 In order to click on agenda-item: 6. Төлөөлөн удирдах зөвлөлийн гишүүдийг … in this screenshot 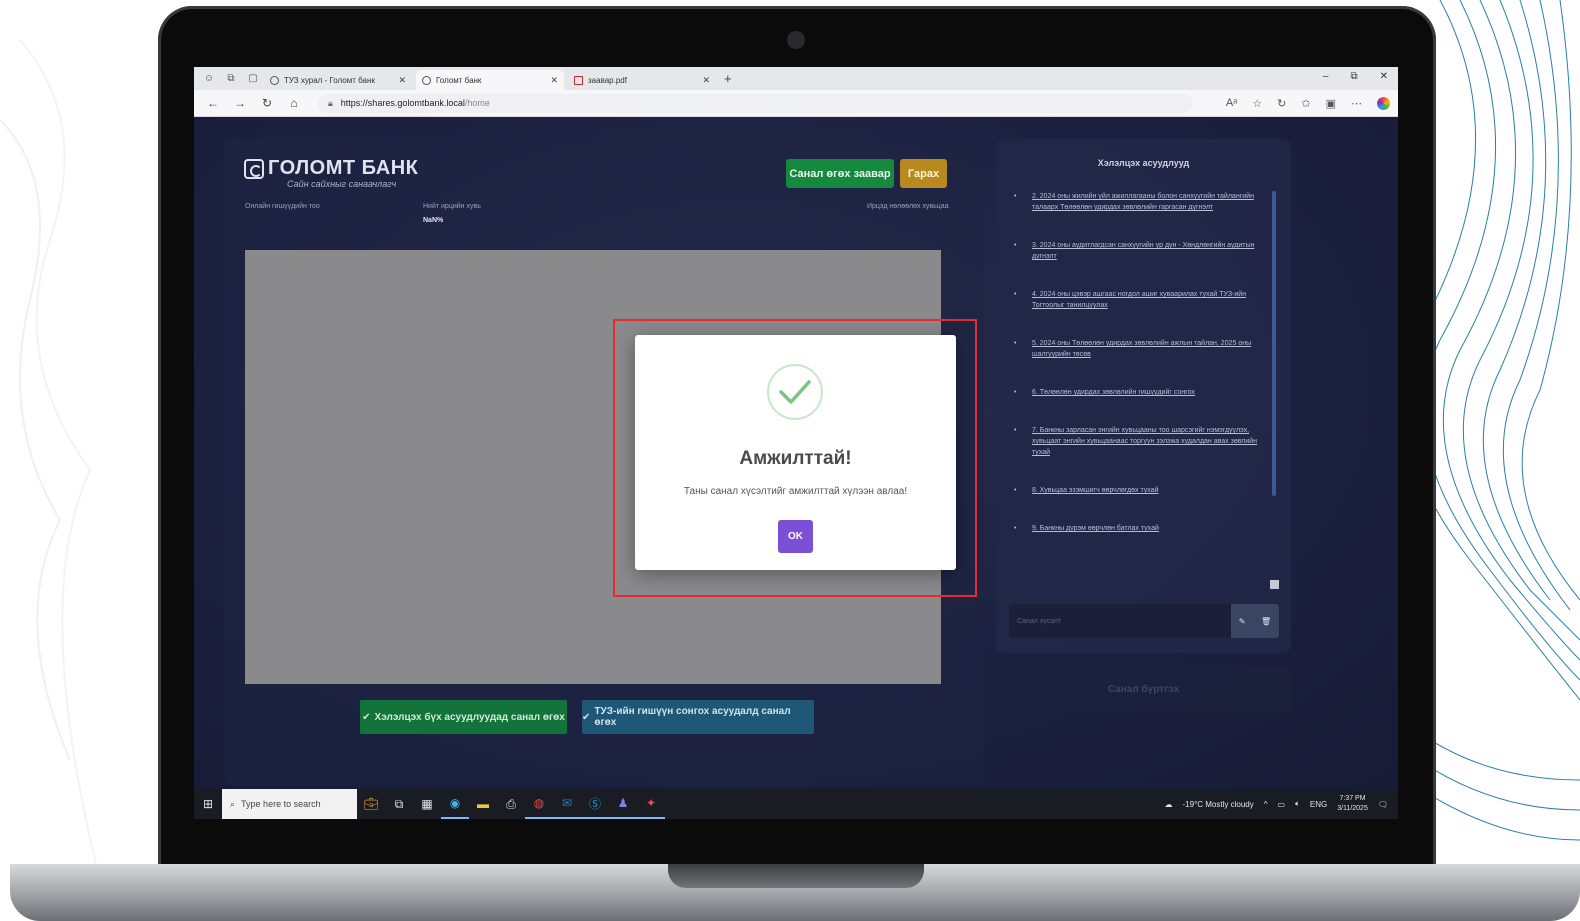, I will do `click(1140, 392)`.